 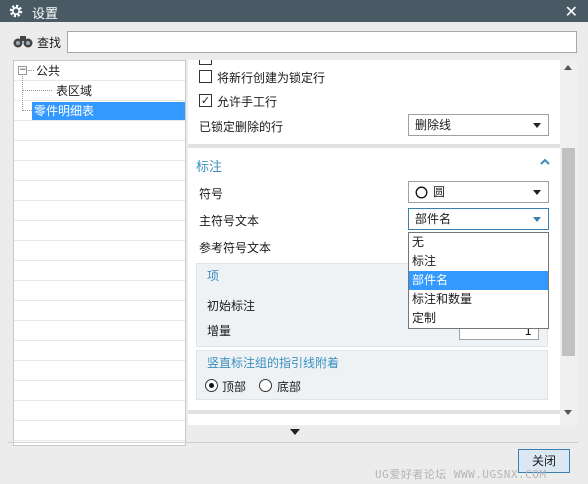 What do you see at coordinates (205, 100) in the screenshot?
I see `allow-manual-row-checkbox: ✓` at bounding box center [205, 100].